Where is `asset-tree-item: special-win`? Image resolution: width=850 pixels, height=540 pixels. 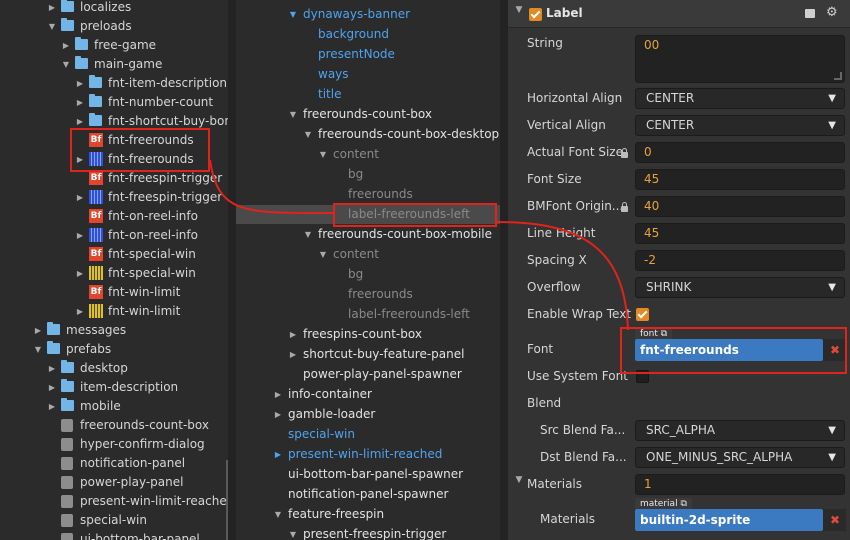 asset-tree-item: special-win is located at coordinates (114, 520).